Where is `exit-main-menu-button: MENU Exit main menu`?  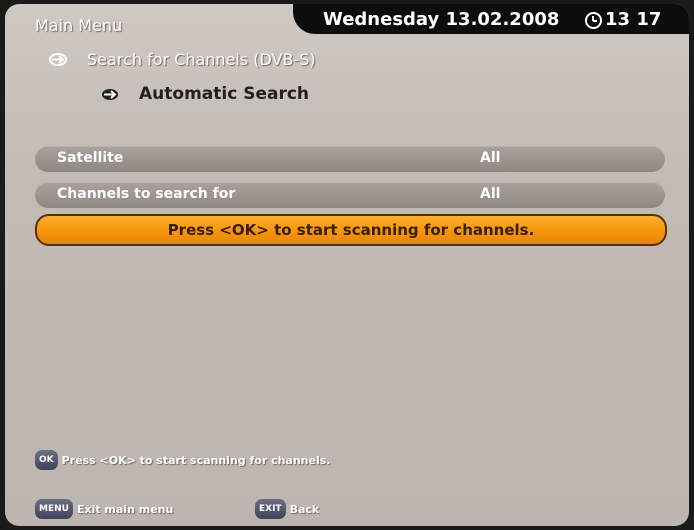
exit-main-menu-button: MENU Exit main menu is located at coordinates (104, 509).